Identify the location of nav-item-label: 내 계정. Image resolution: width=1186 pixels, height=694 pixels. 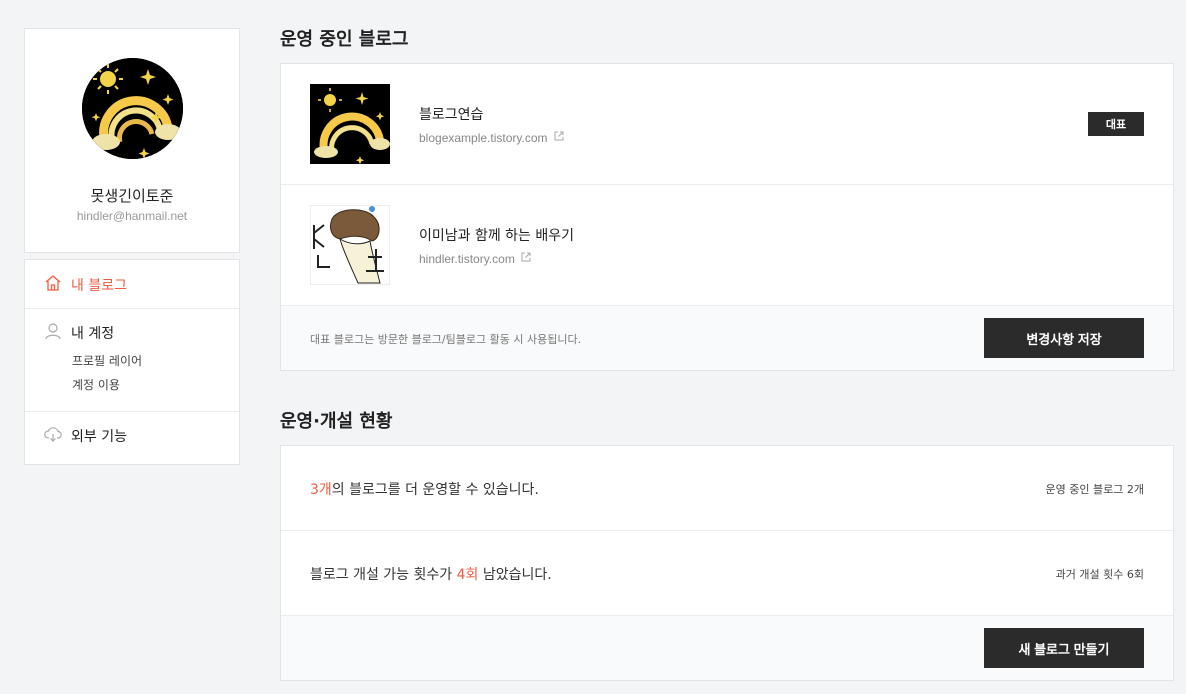
(93, 334).